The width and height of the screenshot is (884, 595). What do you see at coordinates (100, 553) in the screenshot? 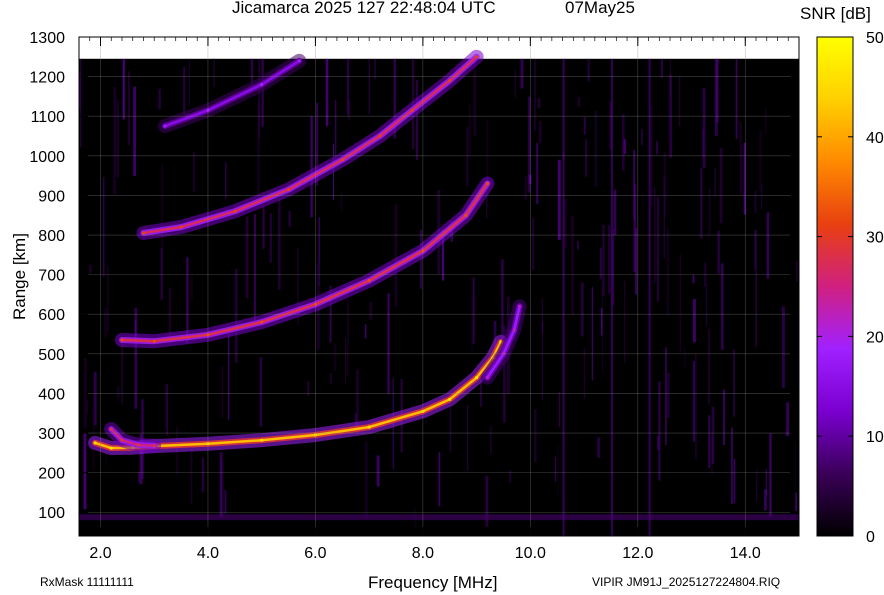
I see `x-tick-label: 2.0` at bounding box center [100, 553].